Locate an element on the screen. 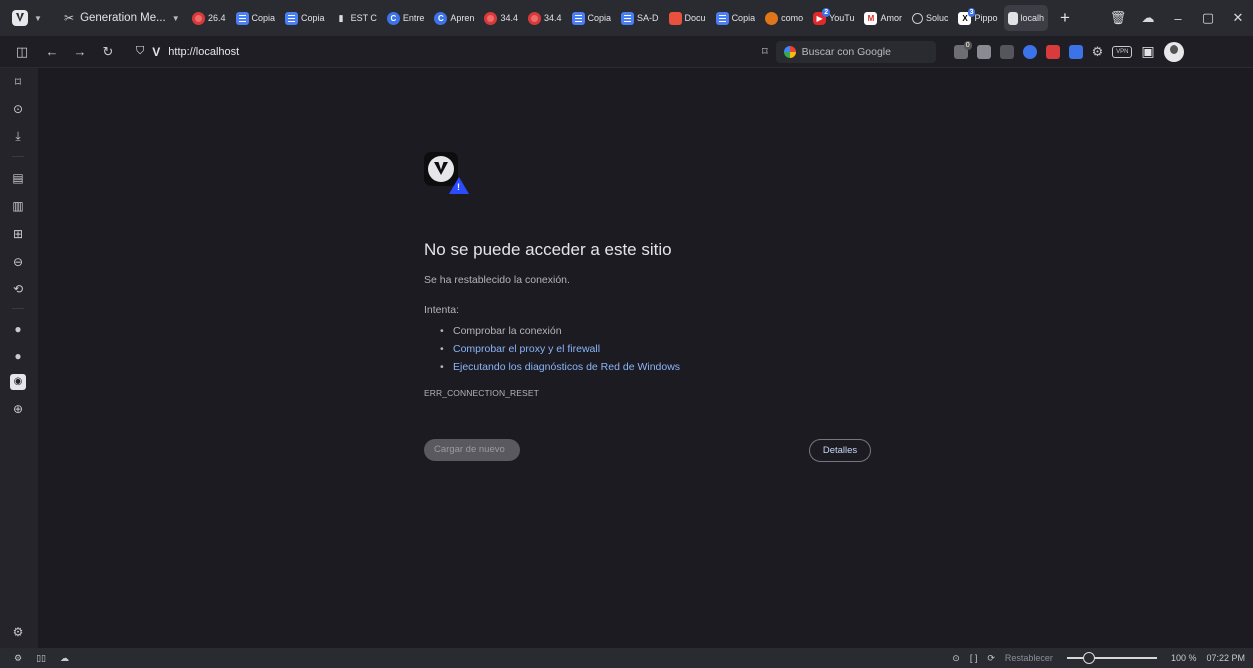  tab-label: 26.4 is located at coordinates (217, 18).